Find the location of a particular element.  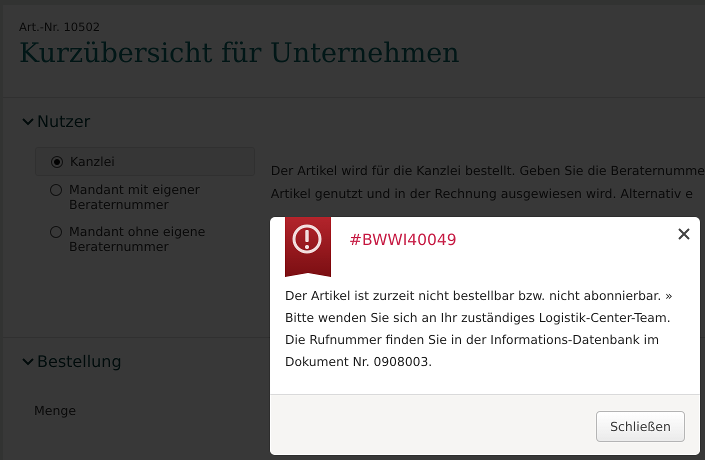

close-icon is located at coordinates (684, 234).